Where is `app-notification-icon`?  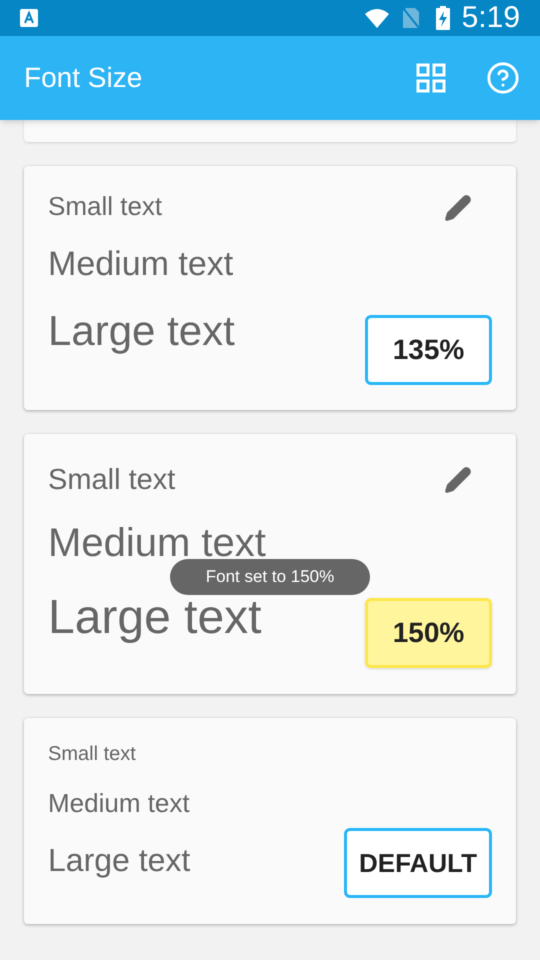
app-notification-icon is located at coordinates (29, 18).